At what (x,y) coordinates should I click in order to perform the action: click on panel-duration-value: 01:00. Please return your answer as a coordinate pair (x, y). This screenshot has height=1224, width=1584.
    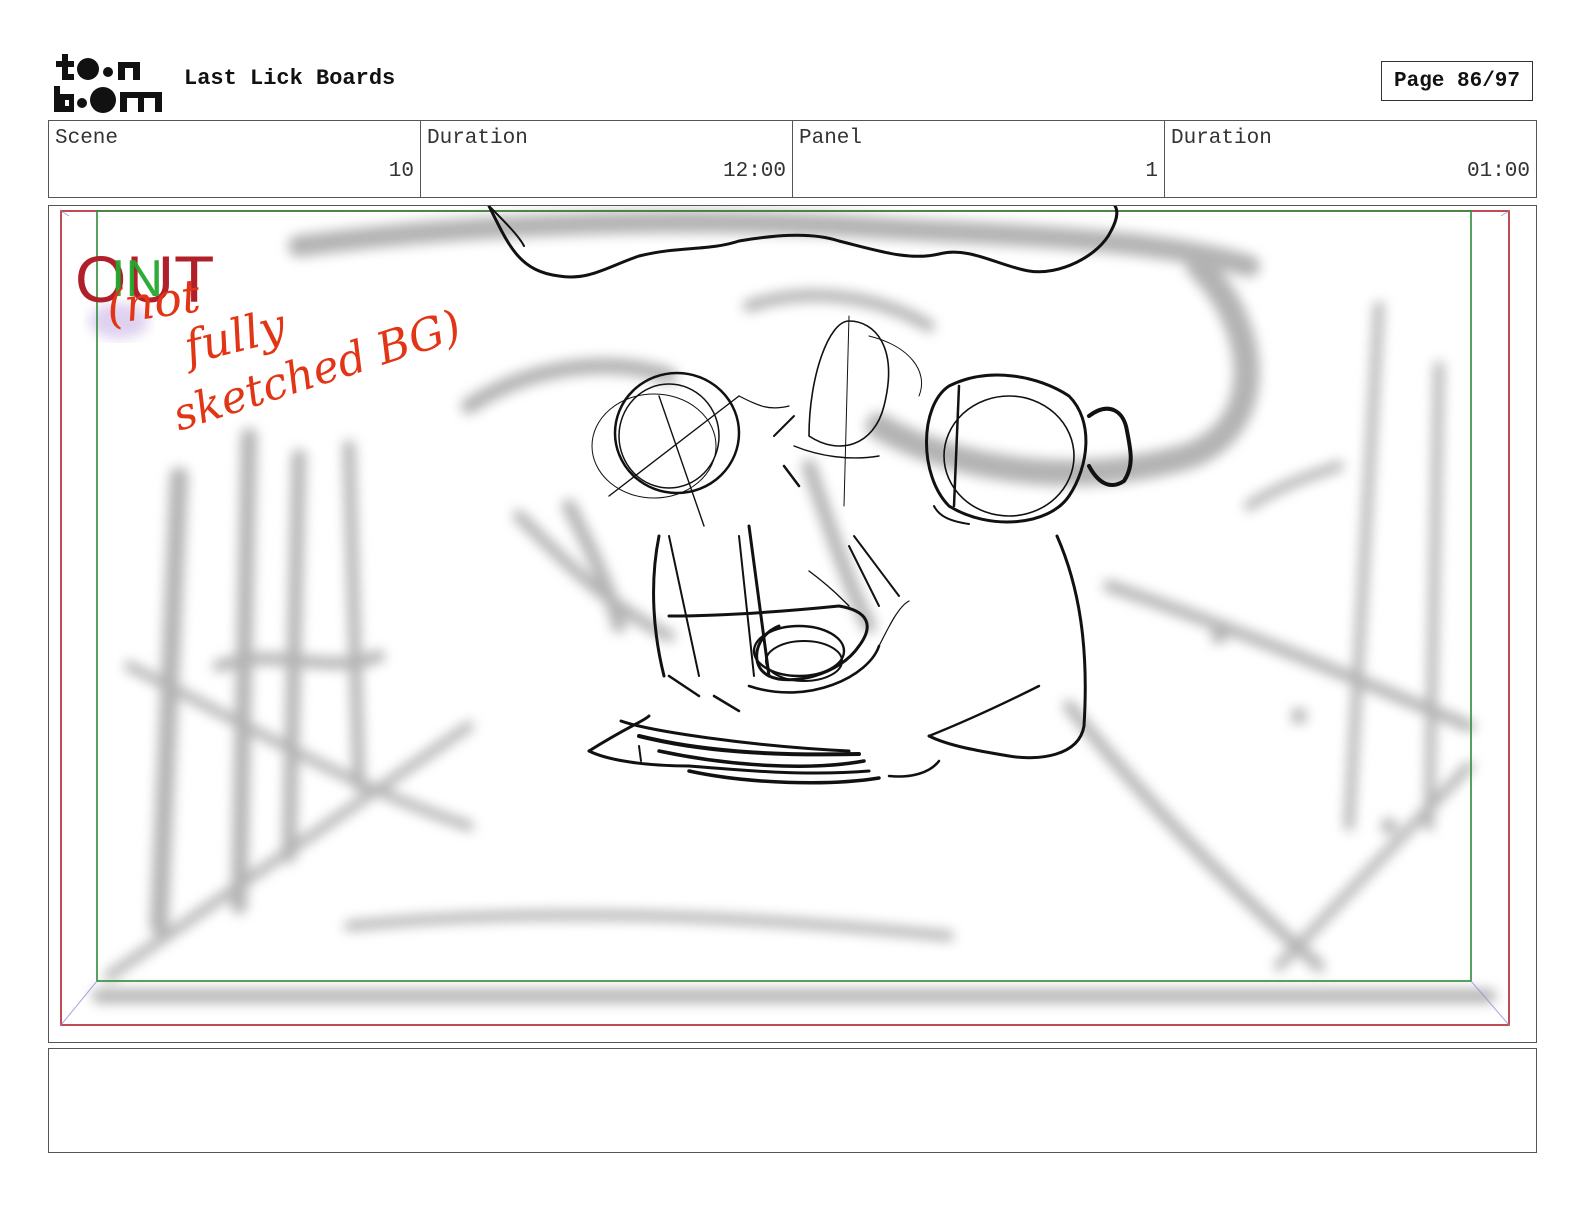
    Looking at the image, I should click on (1498, 171).